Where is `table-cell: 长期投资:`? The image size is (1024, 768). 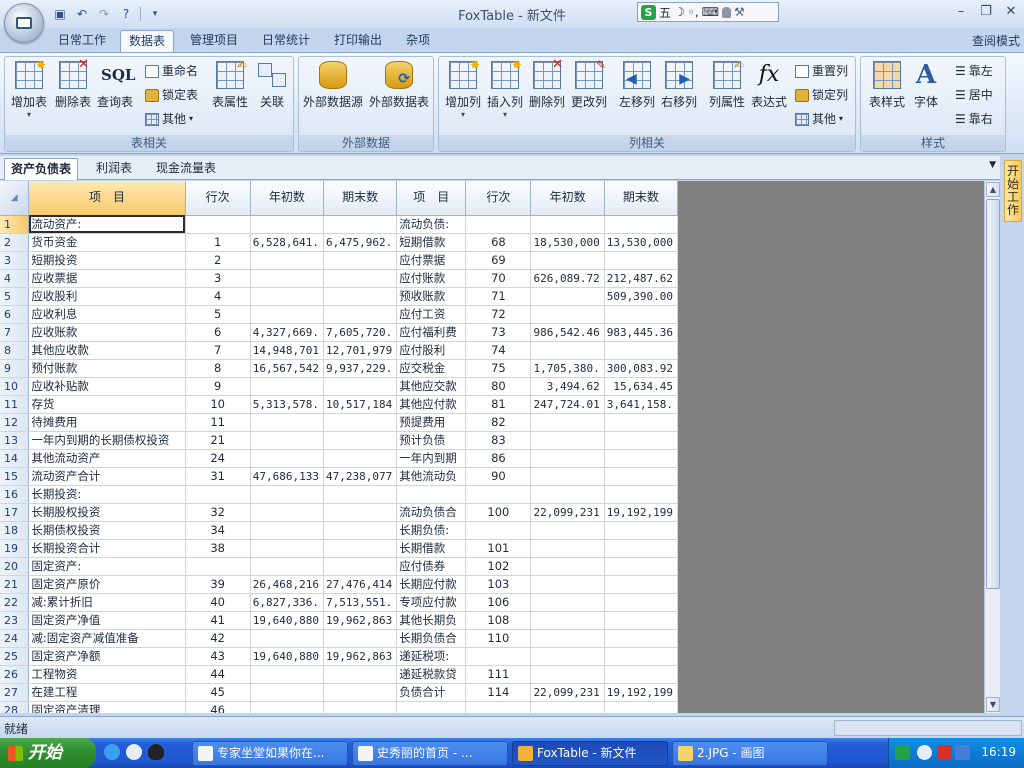
table-cell: 长期投资: is located at coordinates (107, 494).